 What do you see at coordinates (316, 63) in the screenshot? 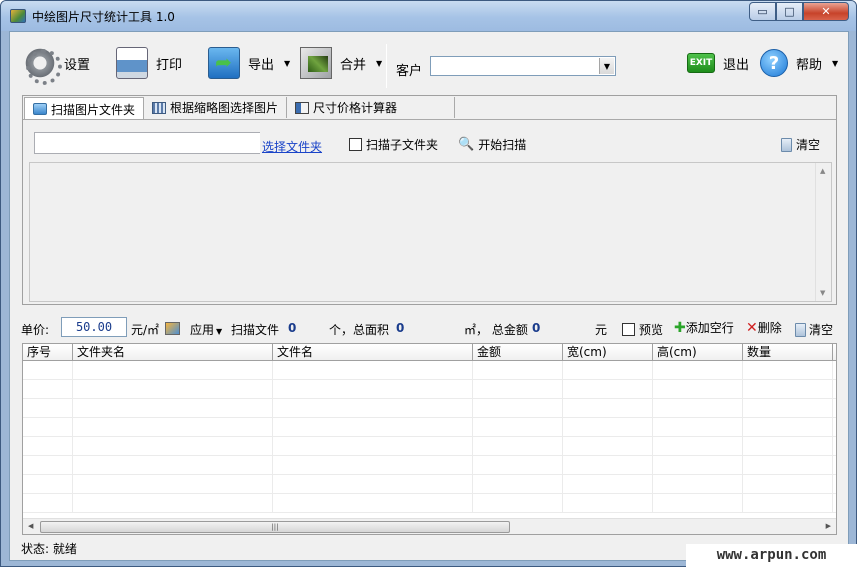
I see `merge-icon` at bounding box center [316, 63].